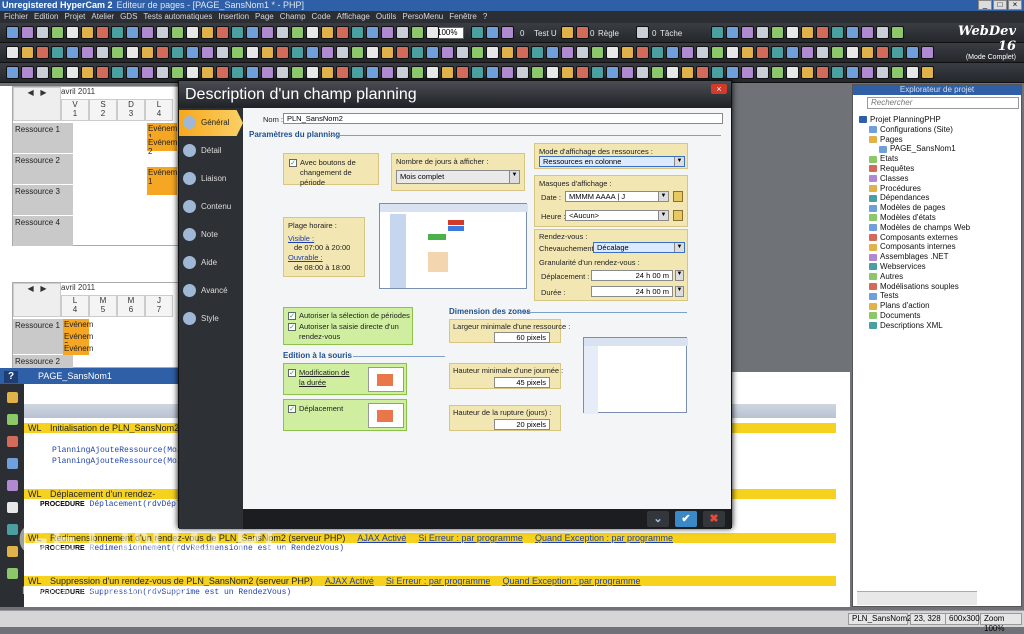  What do you see at coordinates (639, 247) in the screenshot?
I see `chevauchement-select: Décalage ▼` at bounding box center [639, 247].